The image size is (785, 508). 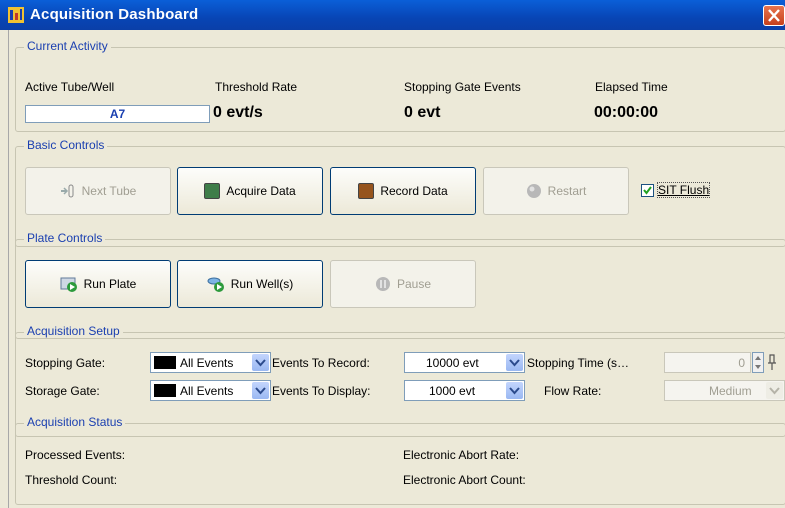 I want to click on run-wells-label: Run Well(s), so click(x=262, y=284).